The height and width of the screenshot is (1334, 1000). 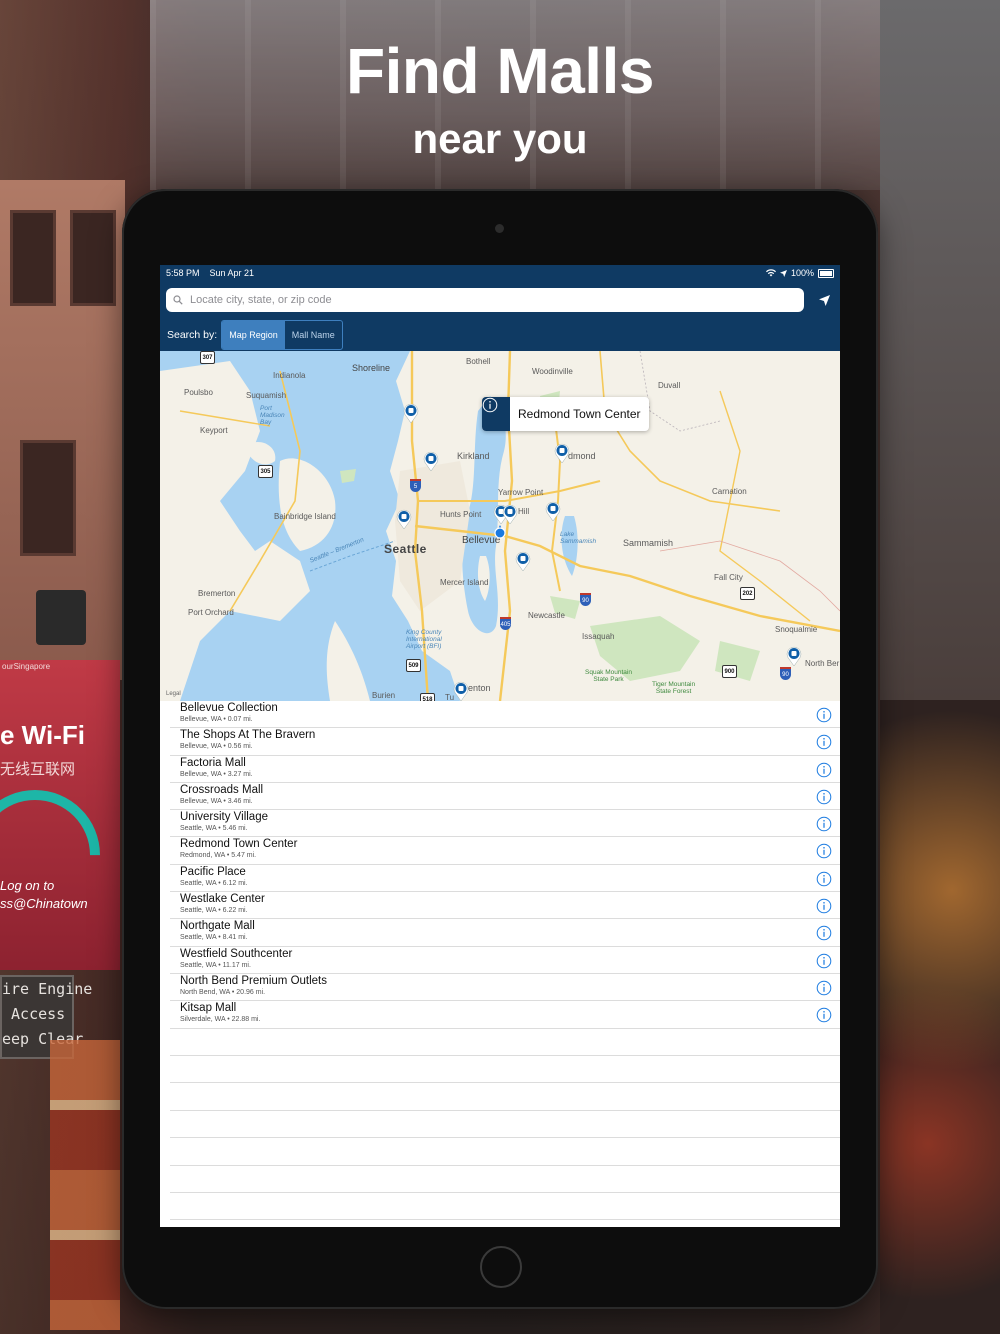 What do you see at coordinates (44, 894) in the screenshot?
I see `sign-logon: Log on to ss@Chinatown` at bounding box center [44, 894].